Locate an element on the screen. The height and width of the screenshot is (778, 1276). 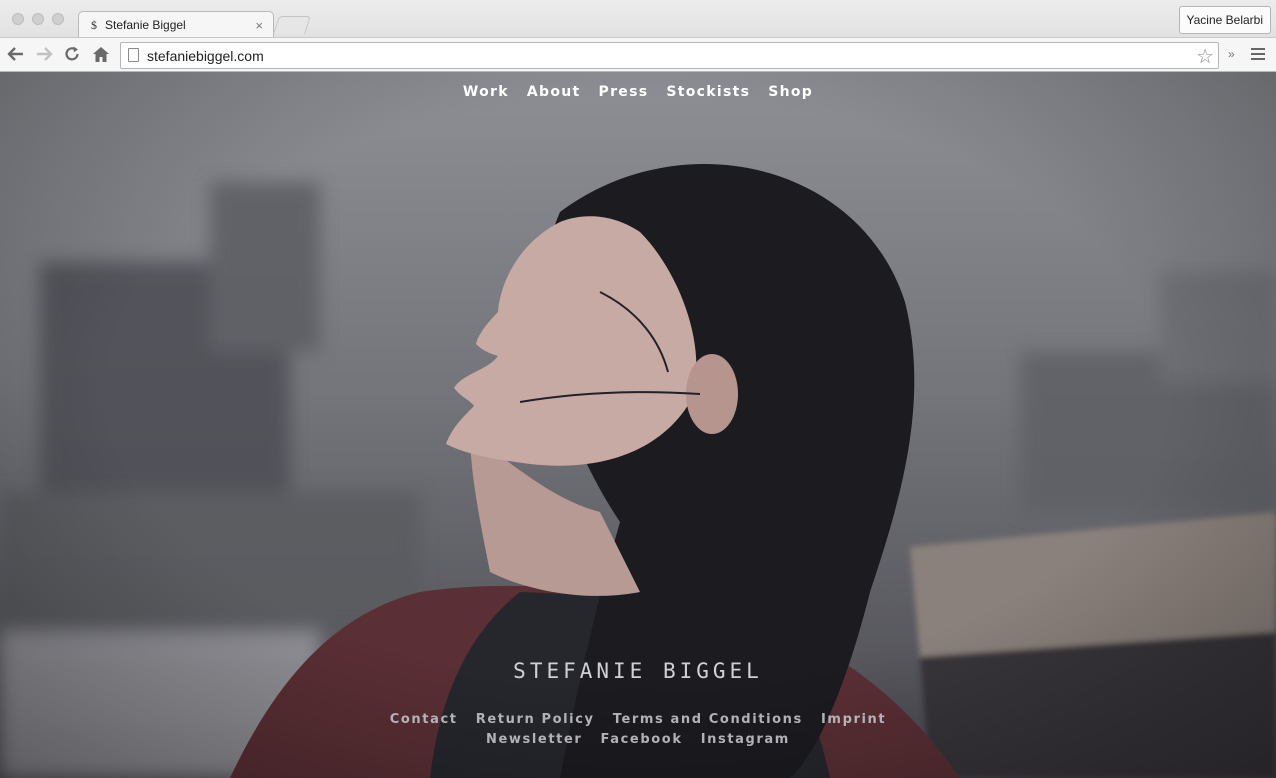
site-nav: Work About Press Stockists Shop is located at coordinates (638, 92).